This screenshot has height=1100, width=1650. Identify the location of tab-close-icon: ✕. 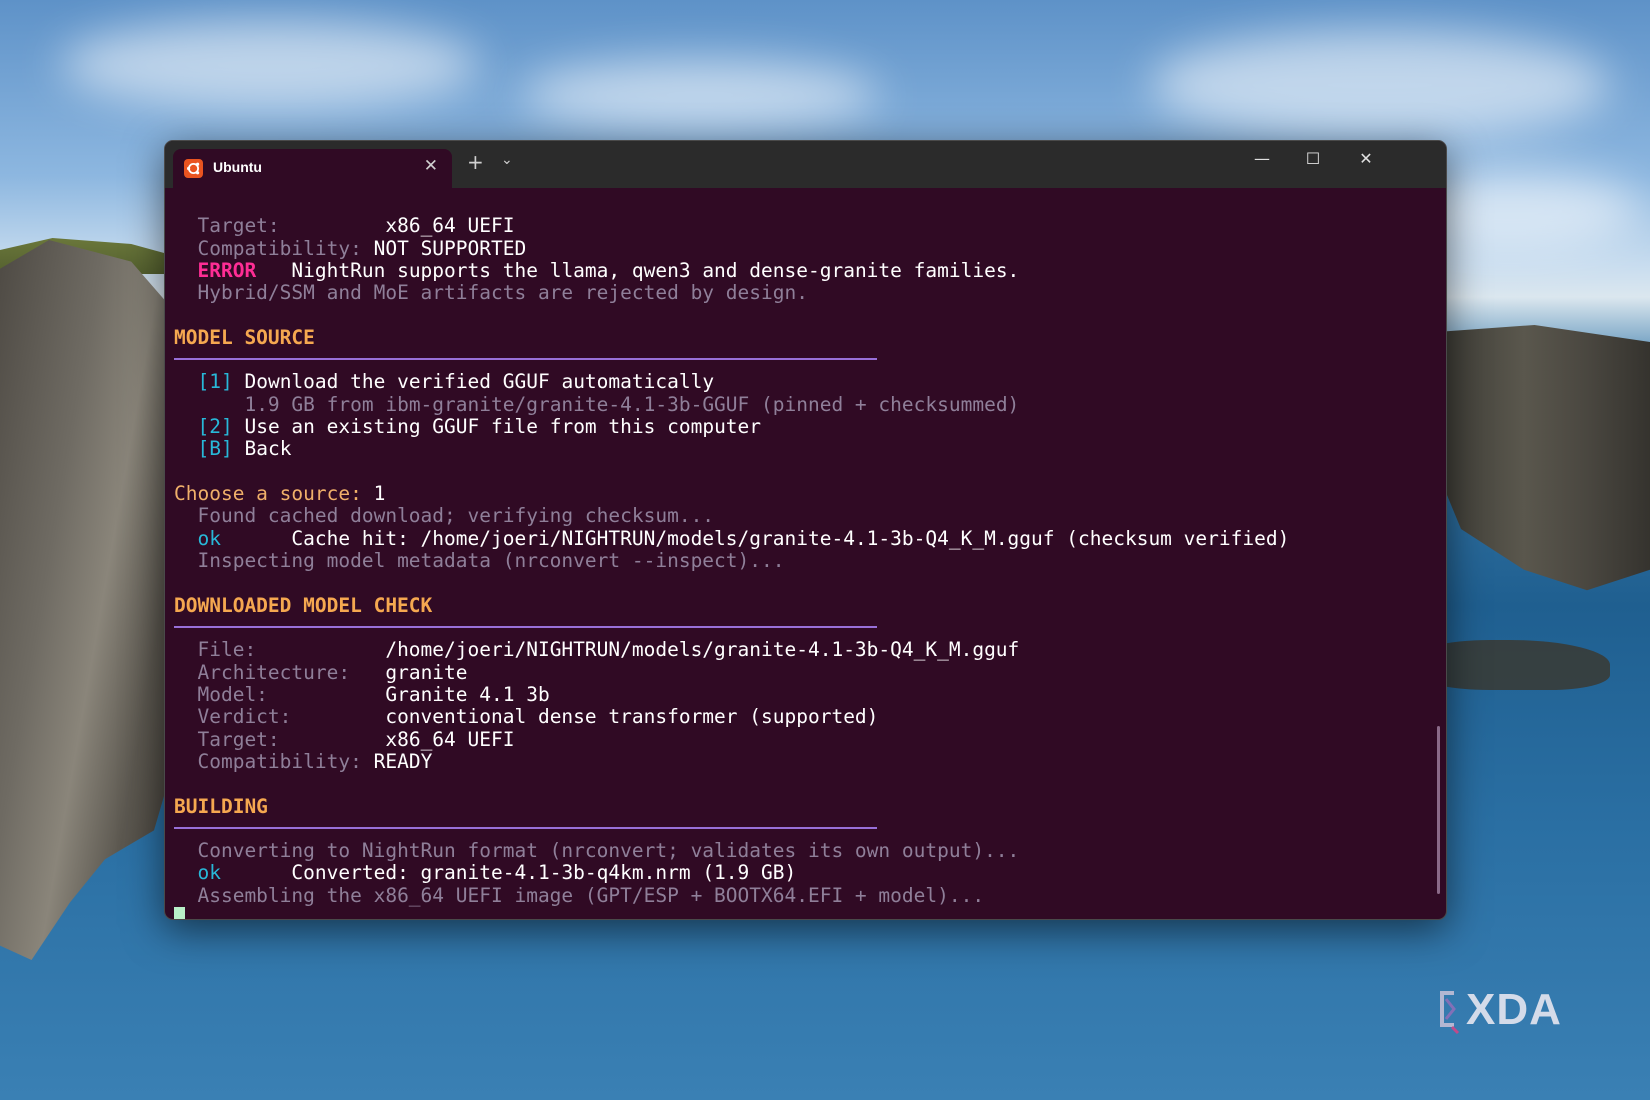
(431, 166).